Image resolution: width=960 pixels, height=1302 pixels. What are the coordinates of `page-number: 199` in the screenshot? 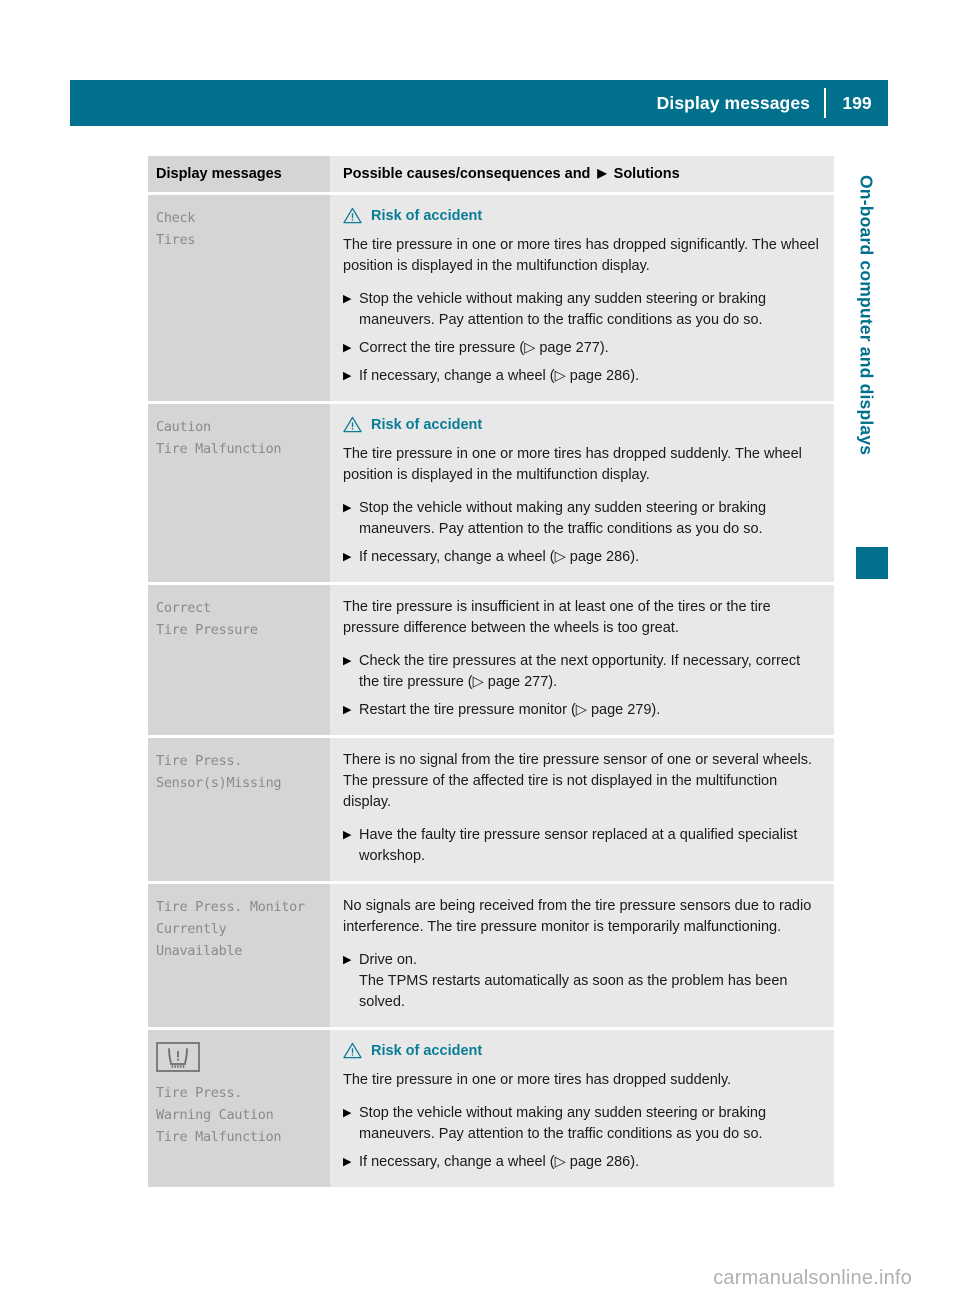 It's located at (857, 102).